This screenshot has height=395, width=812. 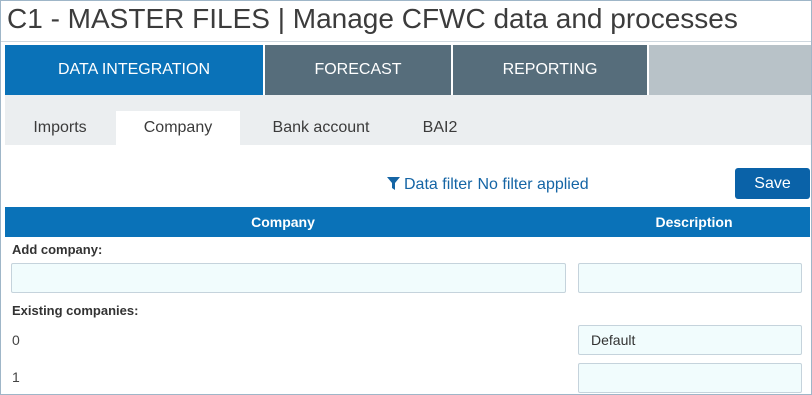 What do you see at coordinates (550, 70) in the screenshot?
I see `tab-reporting: REPORTING` at bounding box center [550, 70].